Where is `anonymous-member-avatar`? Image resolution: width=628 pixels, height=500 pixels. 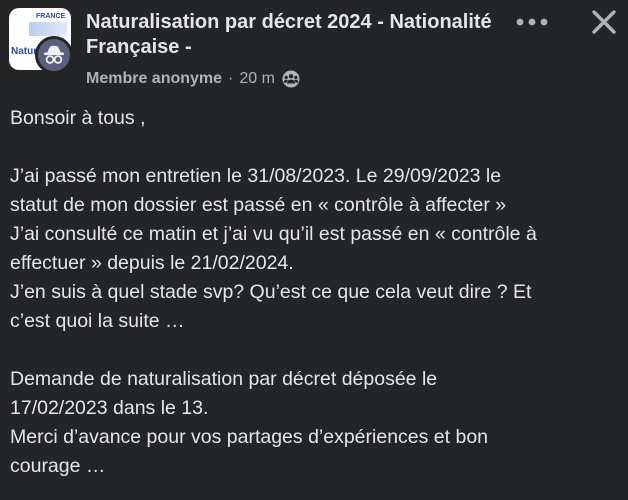 anonymous-member-avatar is located at coordinates (54, 55).